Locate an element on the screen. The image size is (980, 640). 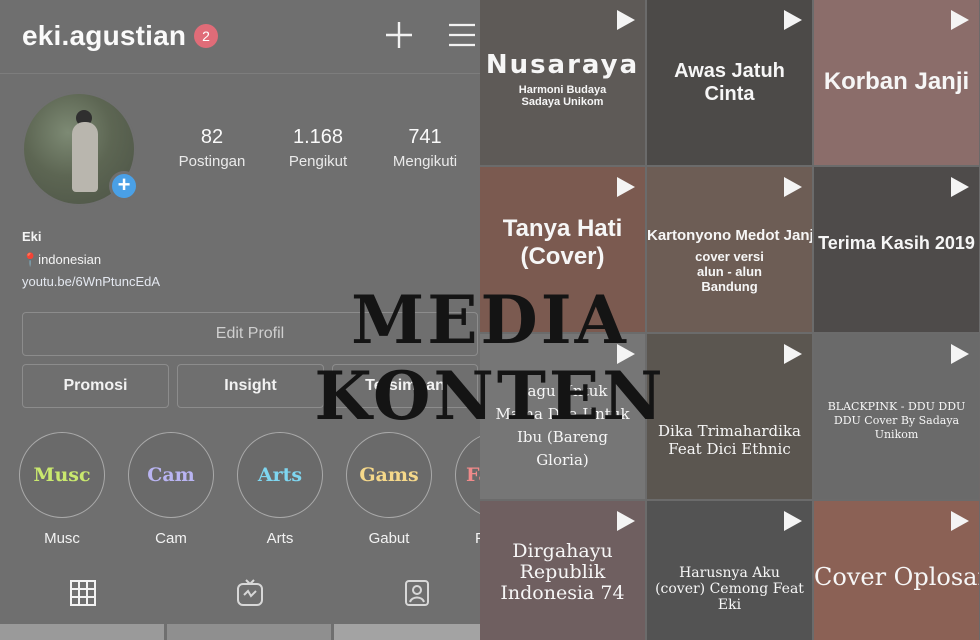
highlight-caption: Arts is located at coordinates (280, 538).